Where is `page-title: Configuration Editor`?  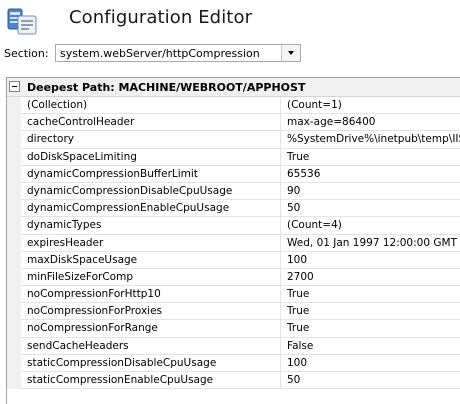
page-title: Configuration Editor is located at coordinates (161, 17).